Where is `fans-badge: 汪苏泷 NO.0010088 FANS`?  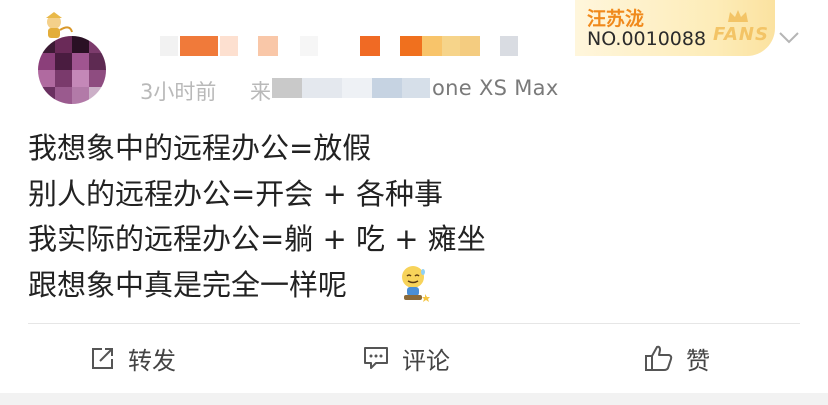 fans-badge: 汪苏泷 NO.0010088 FANS is located at coordinates (675, 28).